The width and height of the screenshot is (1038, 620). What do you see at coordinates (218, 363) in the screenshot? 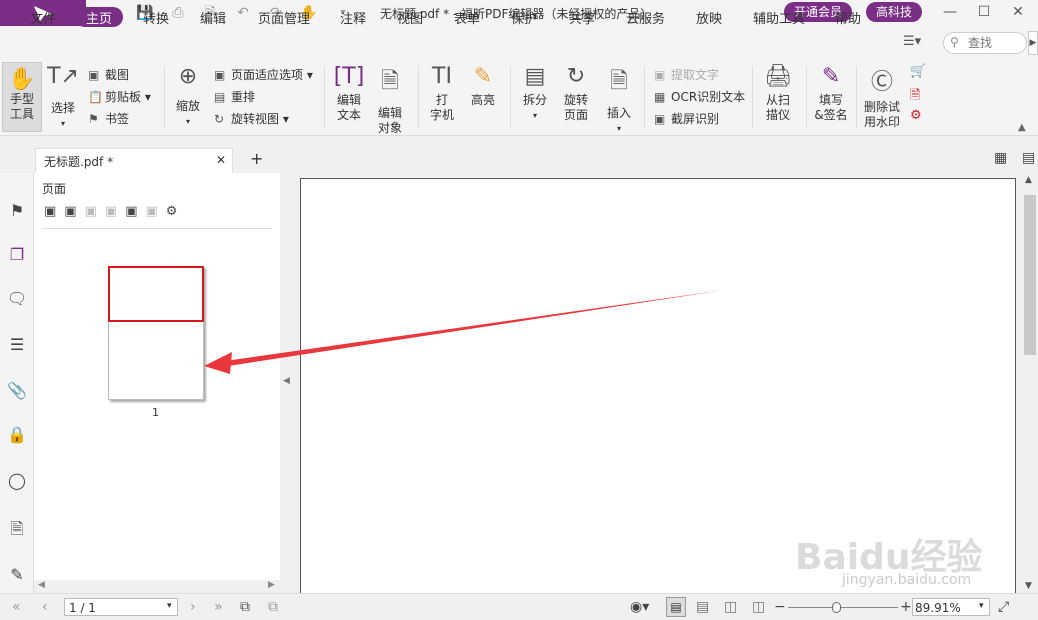
I see `arrow-head` at bounding box center [218, 363].